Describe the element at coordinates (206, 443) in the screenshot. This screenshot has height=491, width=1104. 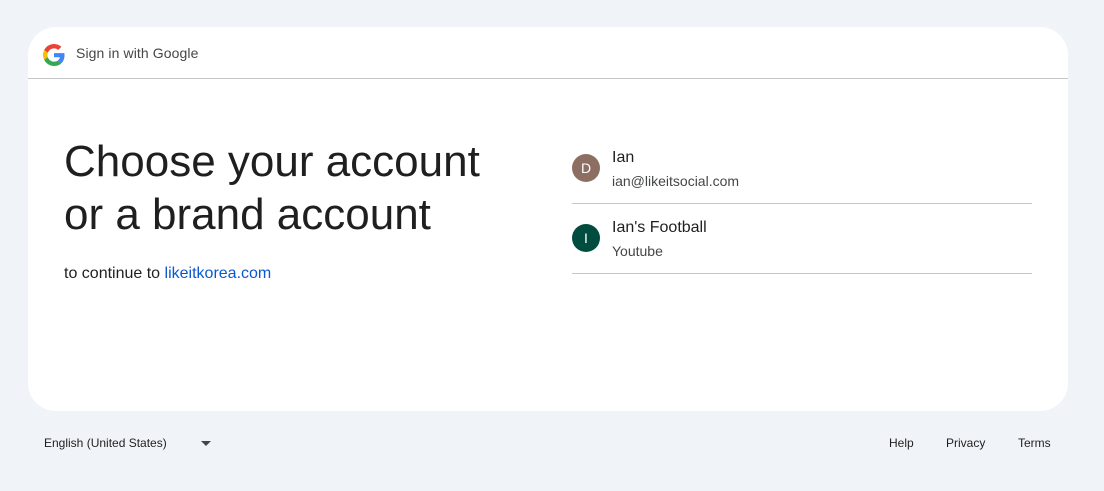
I see `caret-down-icon` at that location.